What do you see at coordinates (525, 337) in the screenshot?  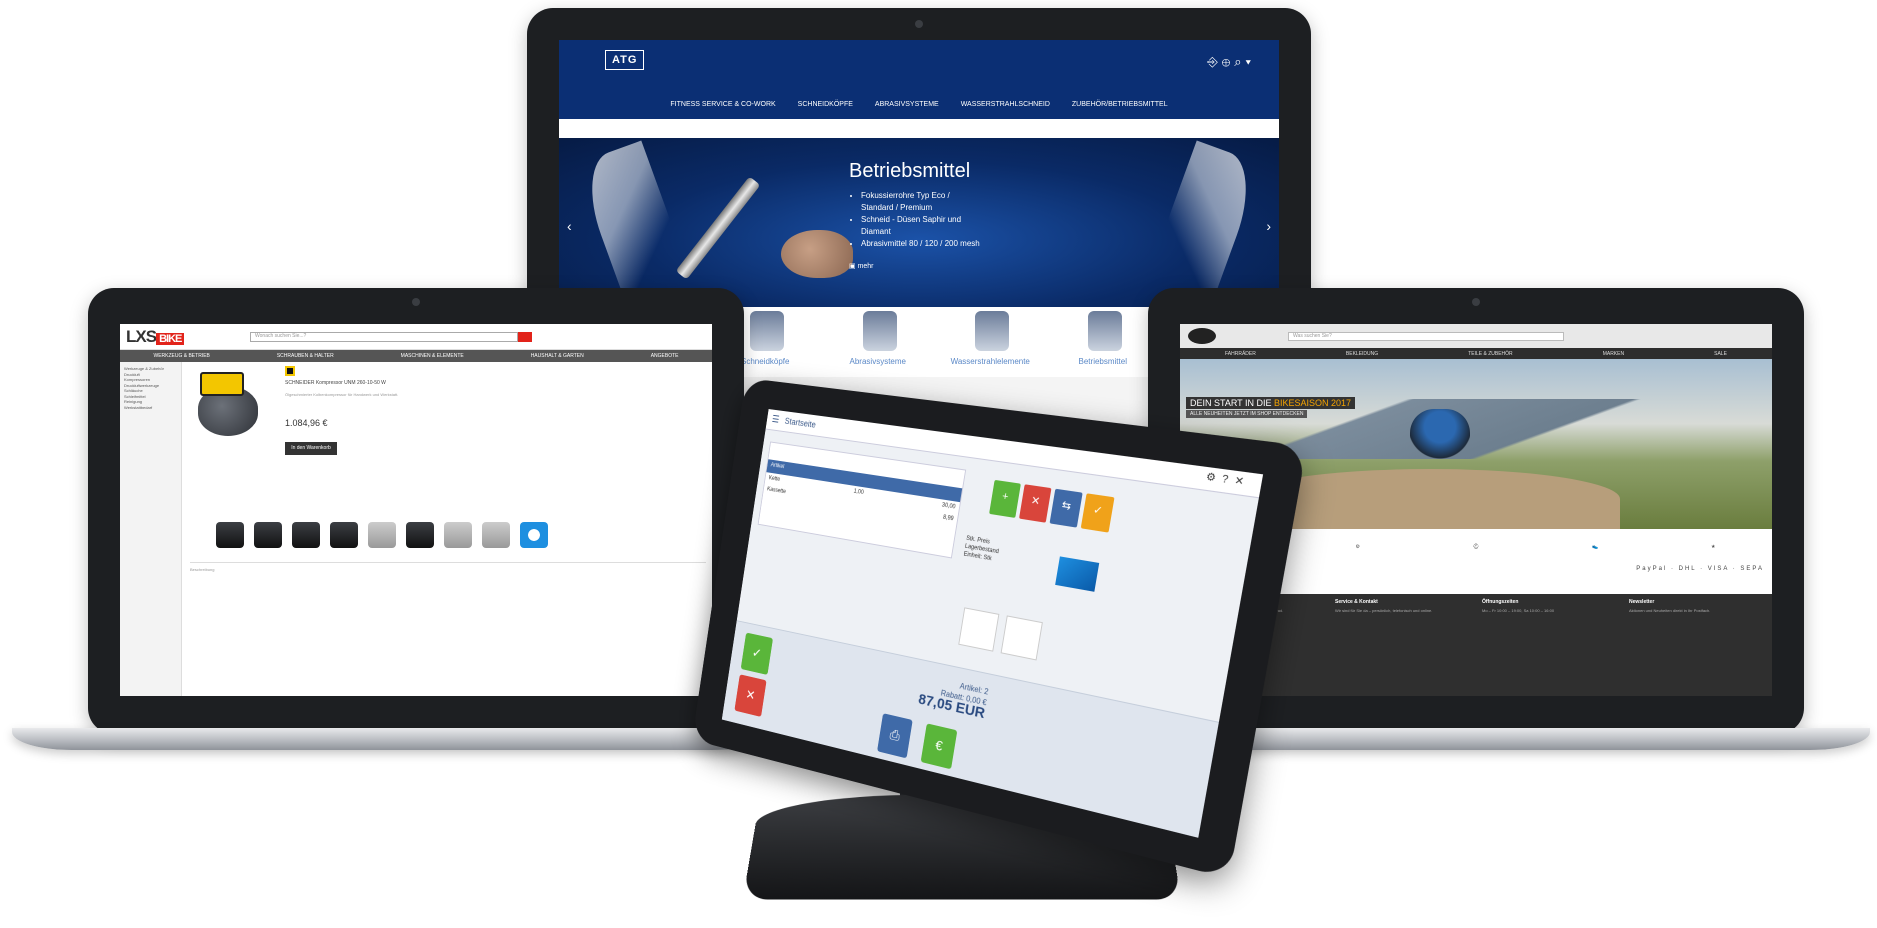 I see `search-button` at bounding box center [525, 337].